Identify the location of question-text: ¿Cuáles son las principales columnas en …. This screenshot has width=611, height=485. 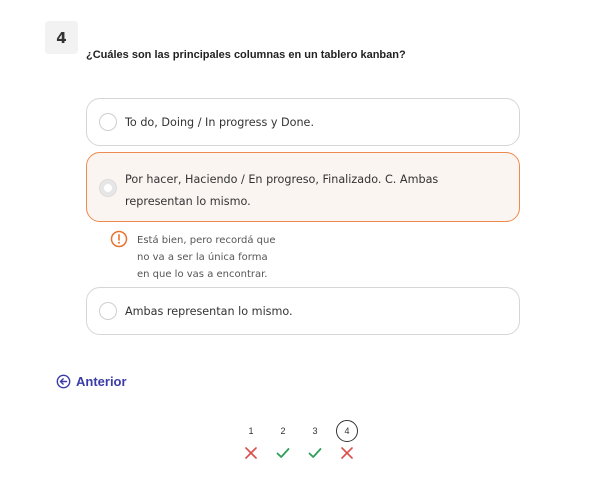
(246, 55).